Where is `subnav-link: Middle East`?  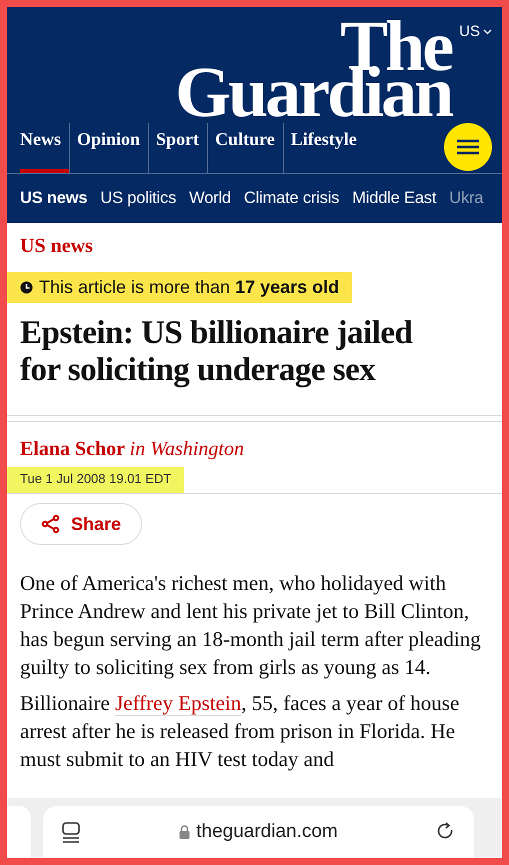
subnav-link: Middle East is located at coordinates (394, 198).